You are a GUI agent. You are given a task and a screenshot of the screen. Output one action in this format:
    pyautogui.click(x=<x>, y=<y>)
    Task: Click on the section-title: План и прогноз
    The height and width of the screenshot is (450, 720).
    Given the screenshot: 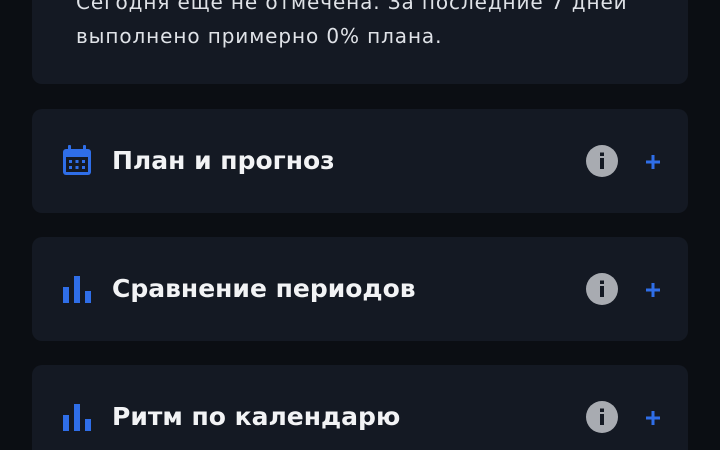 What is the action you would take?
    pyautogui.click(x=223, y=160)
    